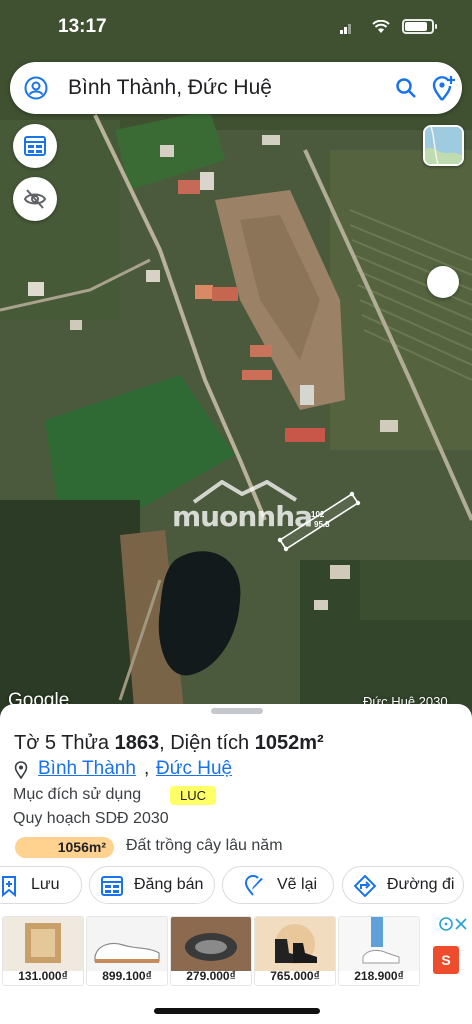  I want to click on battery-level, so click(416, 26).